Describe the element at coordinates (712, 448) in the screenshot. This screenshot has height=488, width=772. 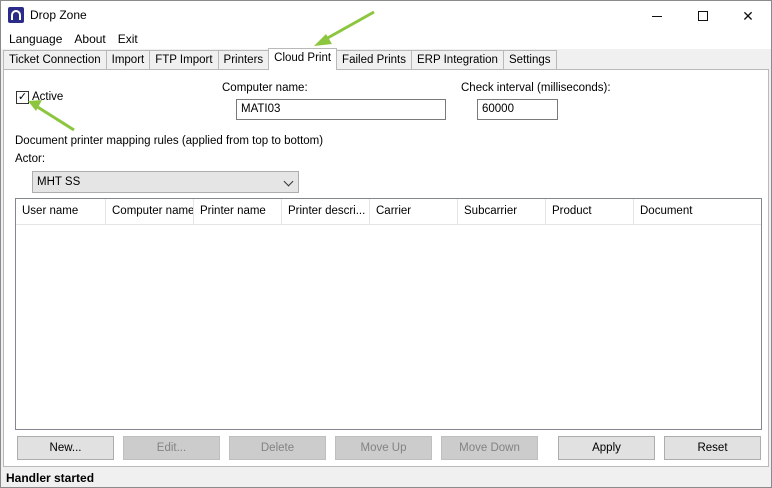
I see `reset-button: Reset` at that location.